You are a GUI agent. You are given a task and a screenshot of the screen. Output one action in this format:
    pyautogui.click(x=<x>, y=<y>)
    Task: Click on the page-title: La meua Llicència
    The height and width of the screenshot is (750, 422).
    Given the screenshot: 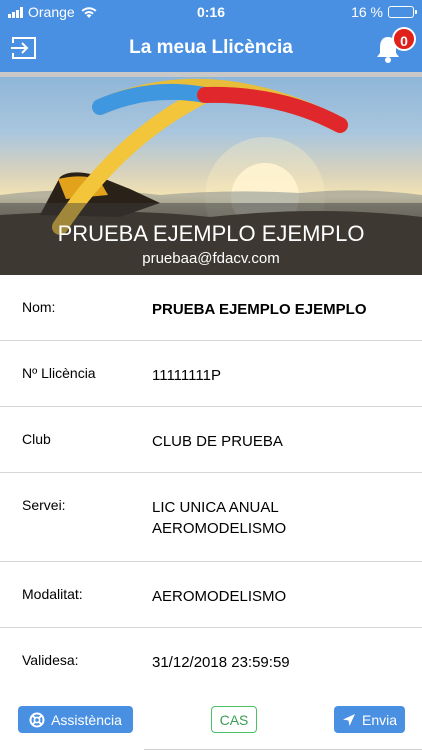 What is the action you would take?
    pyautogui.click(x=211, y=47)
    